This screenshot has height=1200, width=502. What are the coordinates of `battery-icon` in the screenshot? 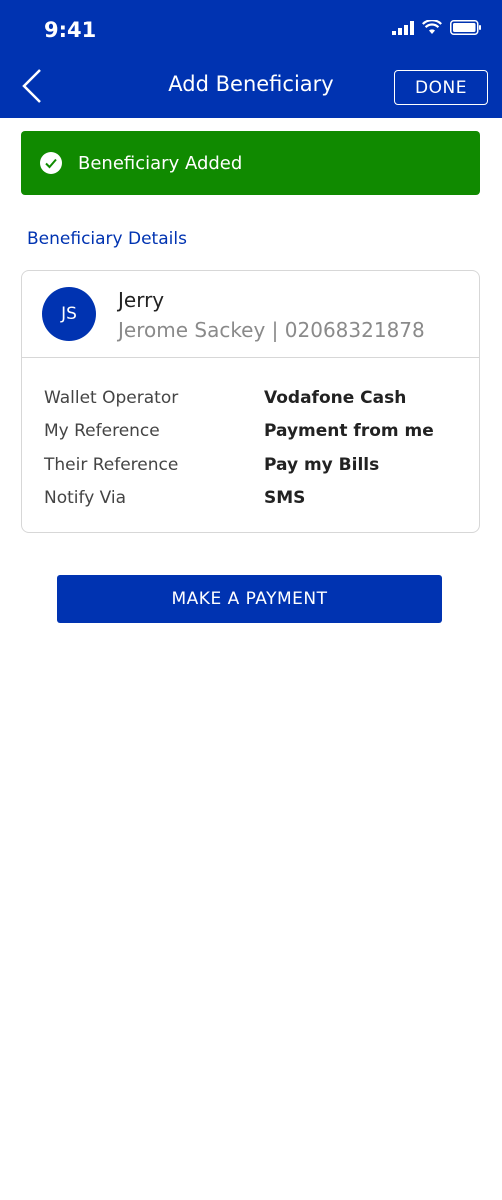 It's located at (465, 27).